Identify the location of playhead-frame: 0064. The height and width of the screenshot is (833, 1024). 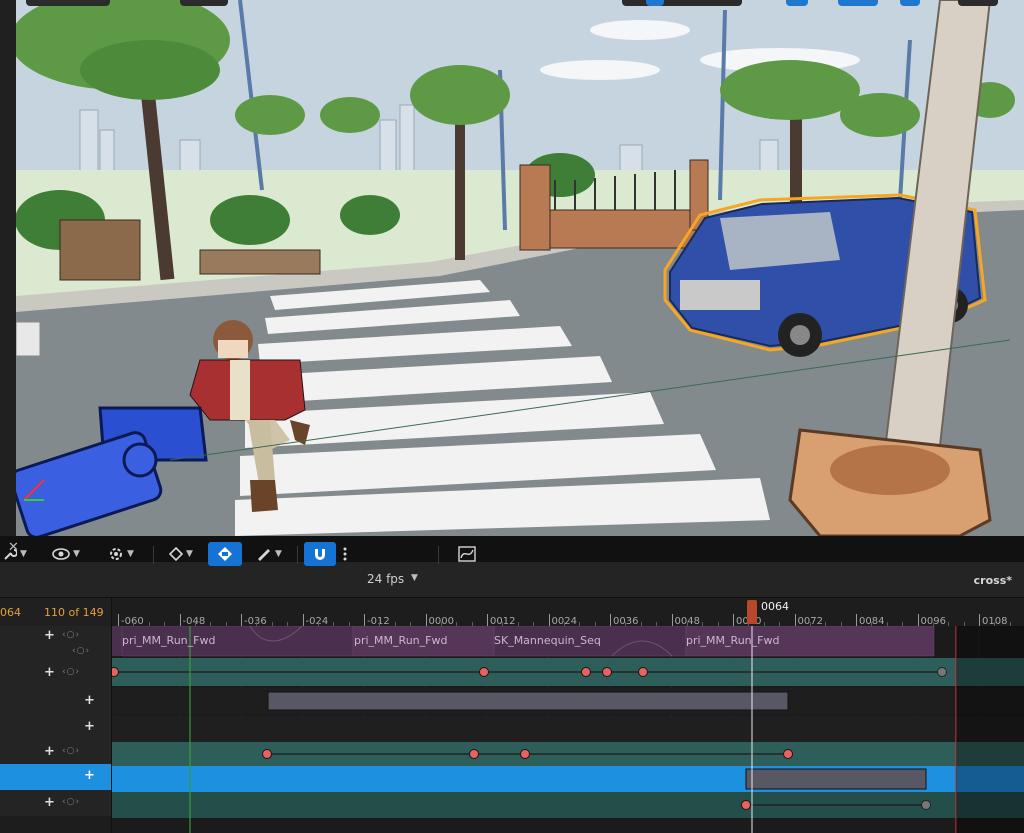
(775, 606).